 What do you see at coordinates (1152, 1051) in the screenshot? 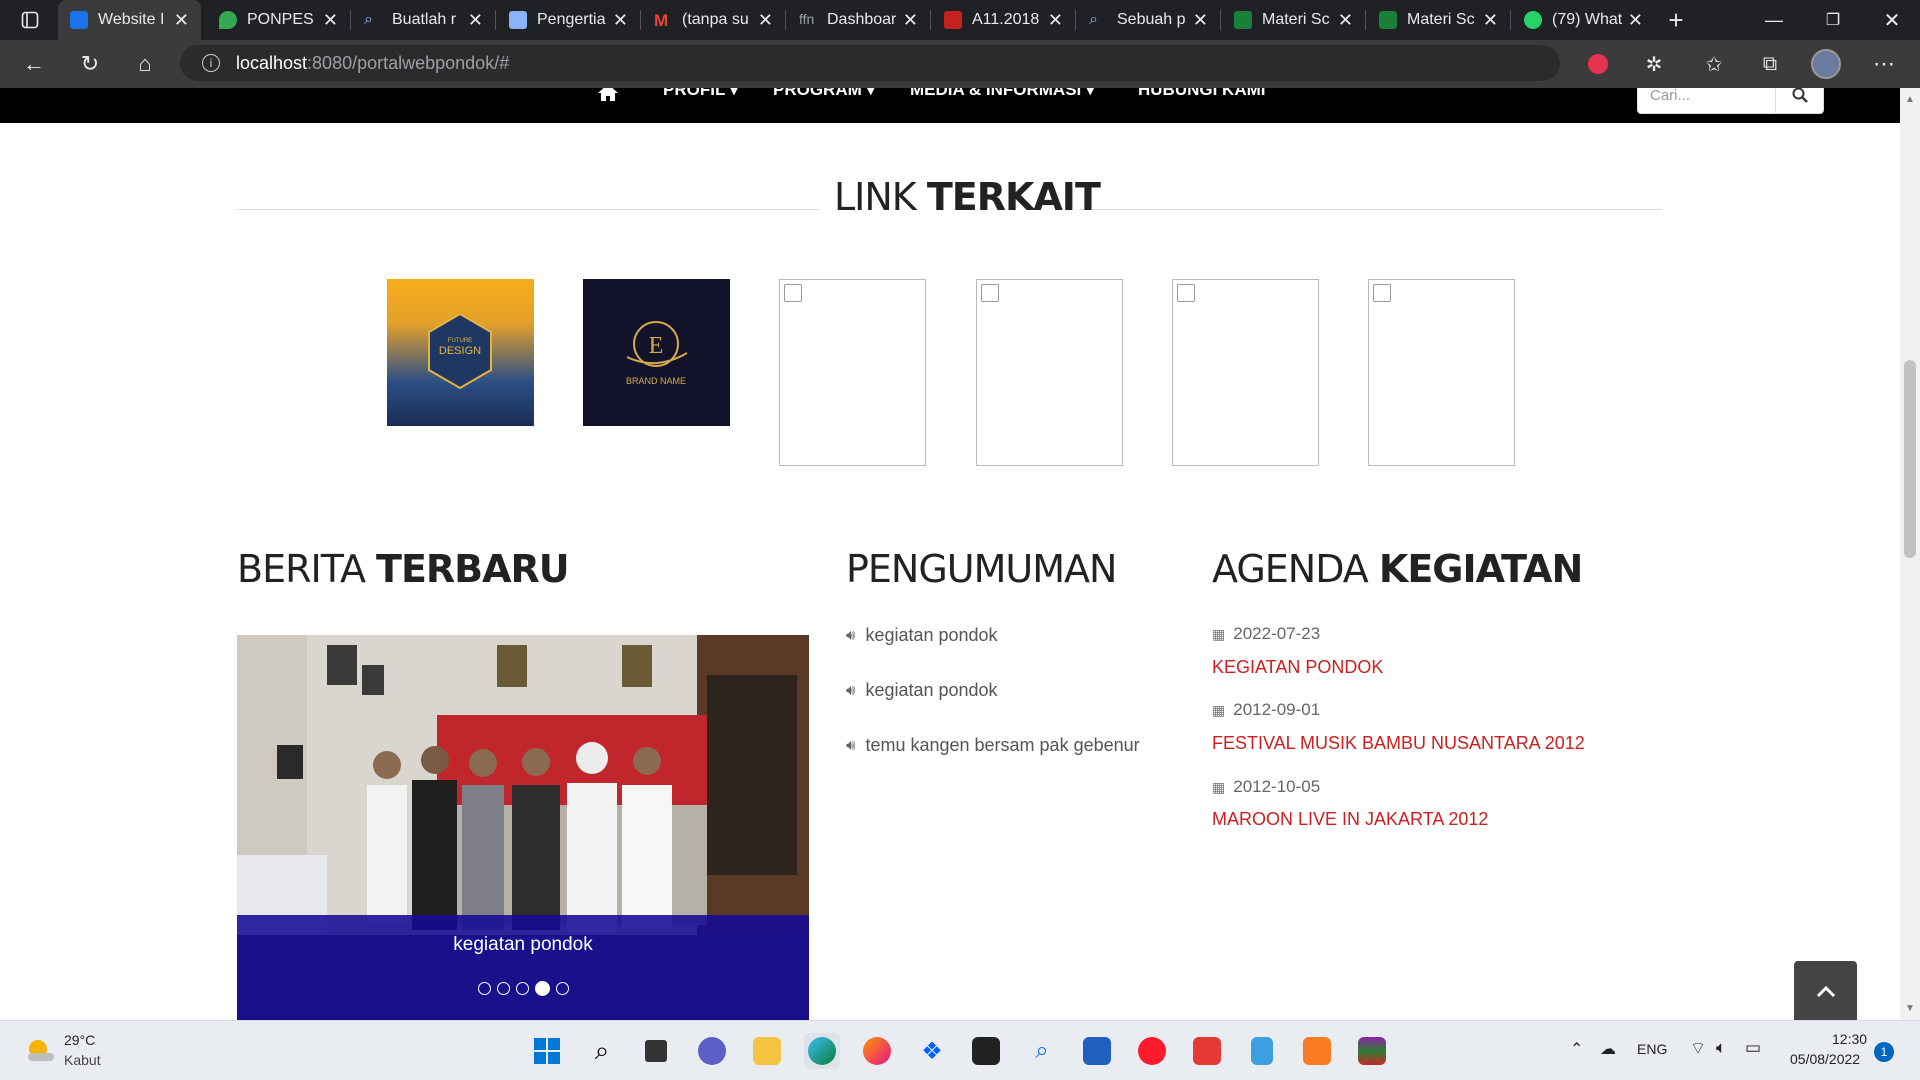
I see `opera-icon` at bounding box center [1152, 1051].